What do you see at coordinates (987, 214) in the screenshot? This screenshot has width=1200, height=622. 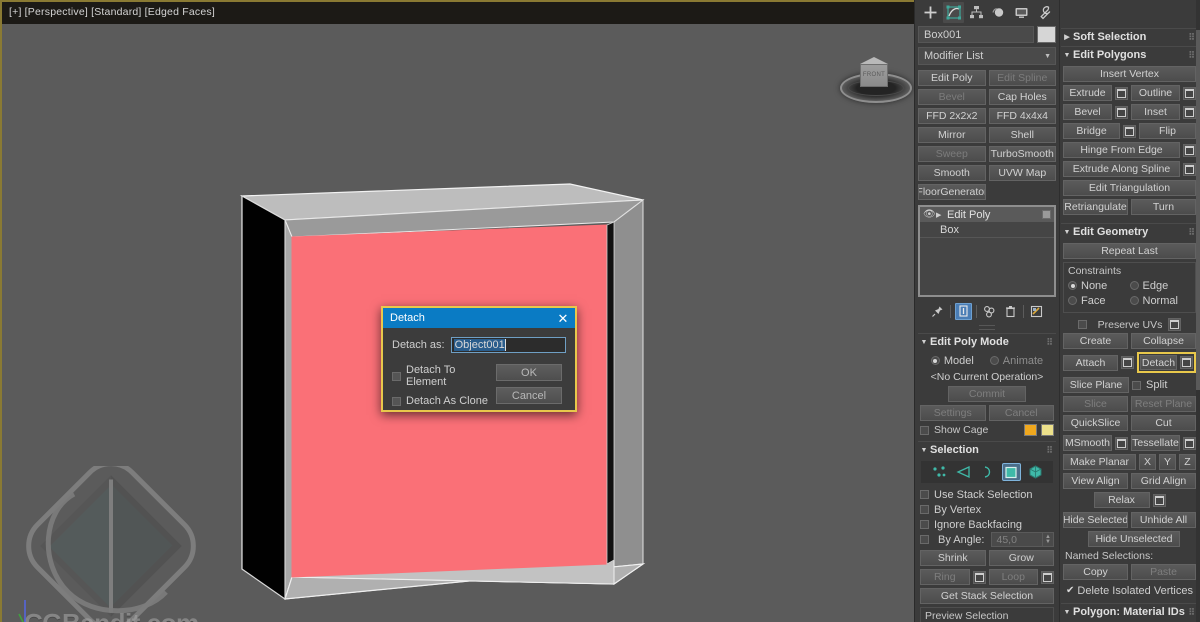 I see `stack-item-edit-poly: 👁 ▶ Edit Poly` at bounding box center [987, 214].